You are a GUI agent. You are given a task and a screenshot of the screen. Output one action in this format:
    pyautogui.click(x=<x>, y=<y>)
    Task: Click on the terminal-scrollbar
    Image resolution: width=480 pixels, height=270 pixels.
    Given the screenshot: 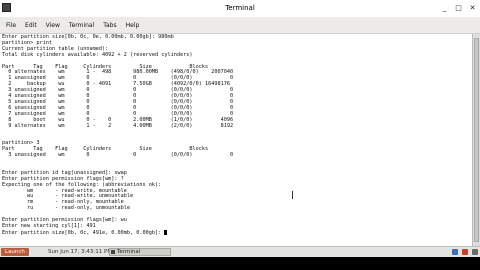 What is the action you would take?
    pyautogui.click(x=476, y=140)
    